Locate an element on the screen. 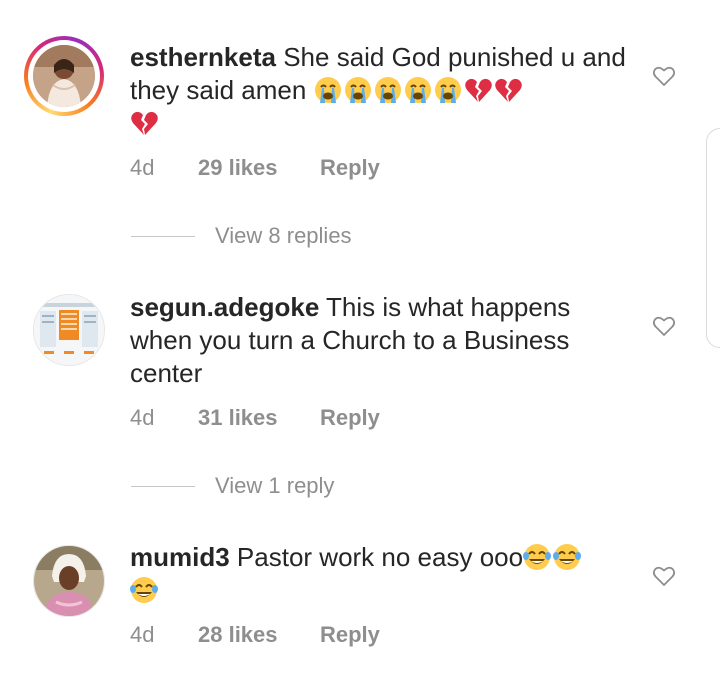  like-count: 31 likes is located at coordinates (259, 418).